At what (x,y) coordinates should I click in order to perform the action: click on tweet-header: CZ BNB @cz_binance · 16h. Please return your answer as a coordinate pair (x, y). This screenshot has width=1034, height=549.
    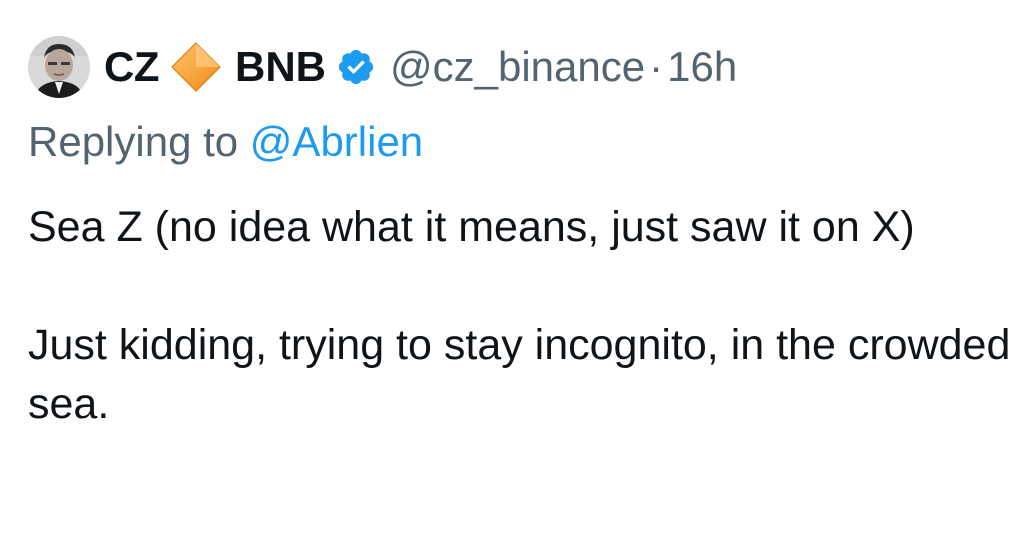
    Looking at the image, I should click on (382, 67).